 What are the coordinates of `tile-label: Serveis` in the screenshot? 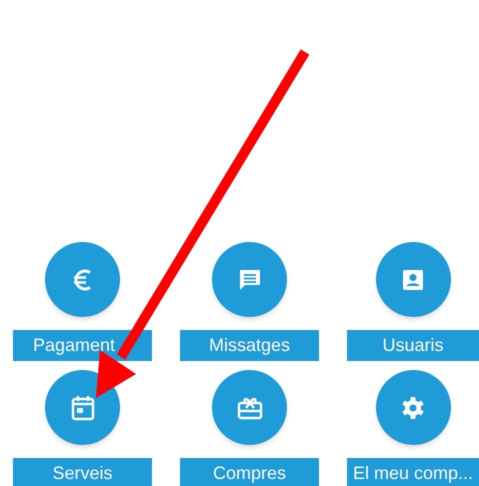 It's located at (82, 472).